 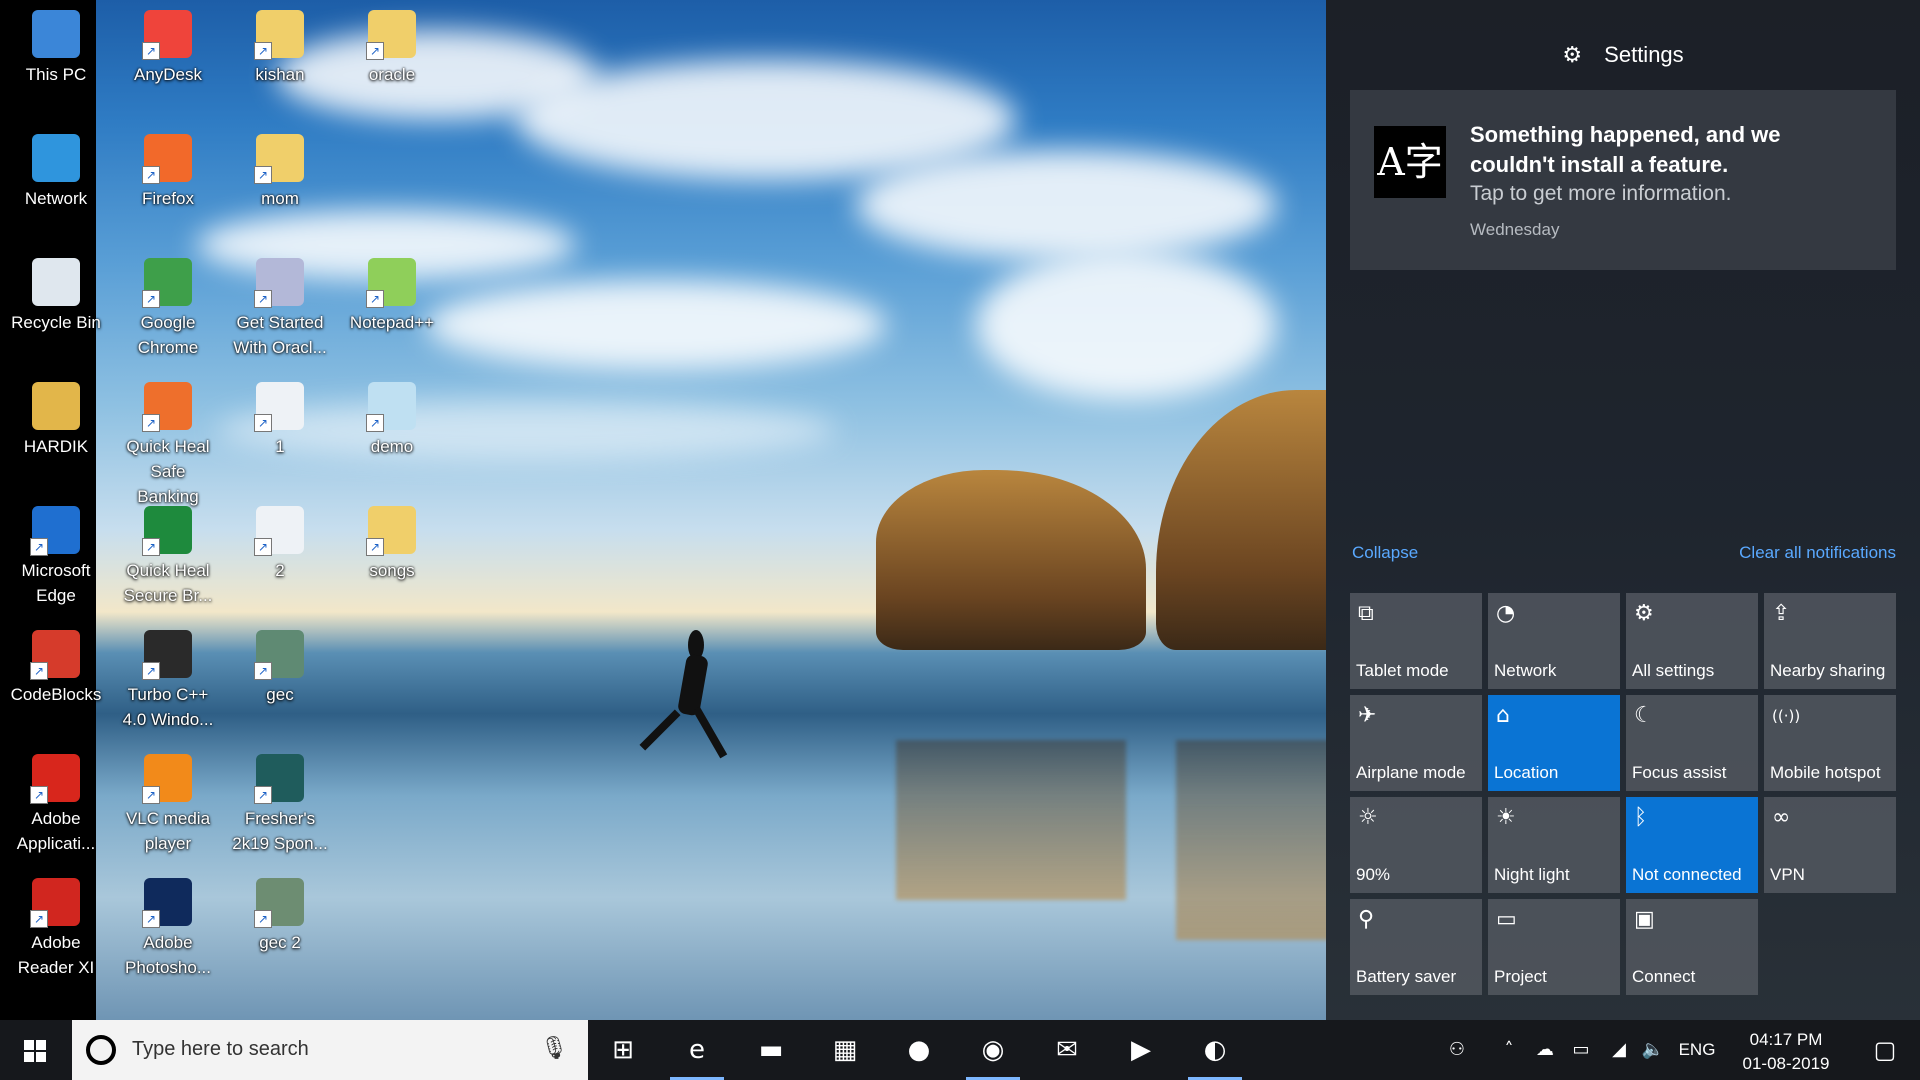 What do you see at coordinates (1416, 641) in the screenshot?
I see `quick-action-tablet-mode: ⧉ Tablet mode` at bounding box center [1416, 641].